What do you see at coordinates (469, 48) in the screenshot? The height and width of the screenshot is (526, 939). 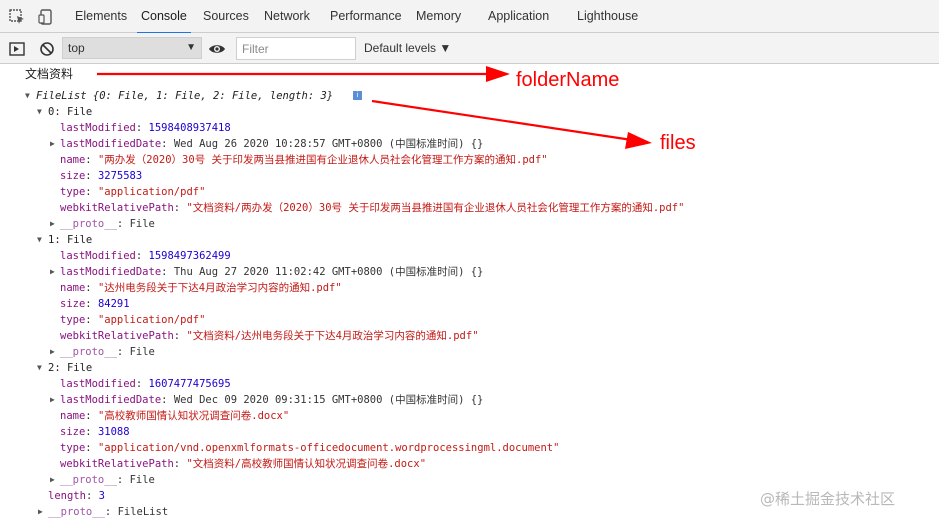 I see `console-toolbar: top ▼ Default levels ▼` at bounding box center [469, 48].